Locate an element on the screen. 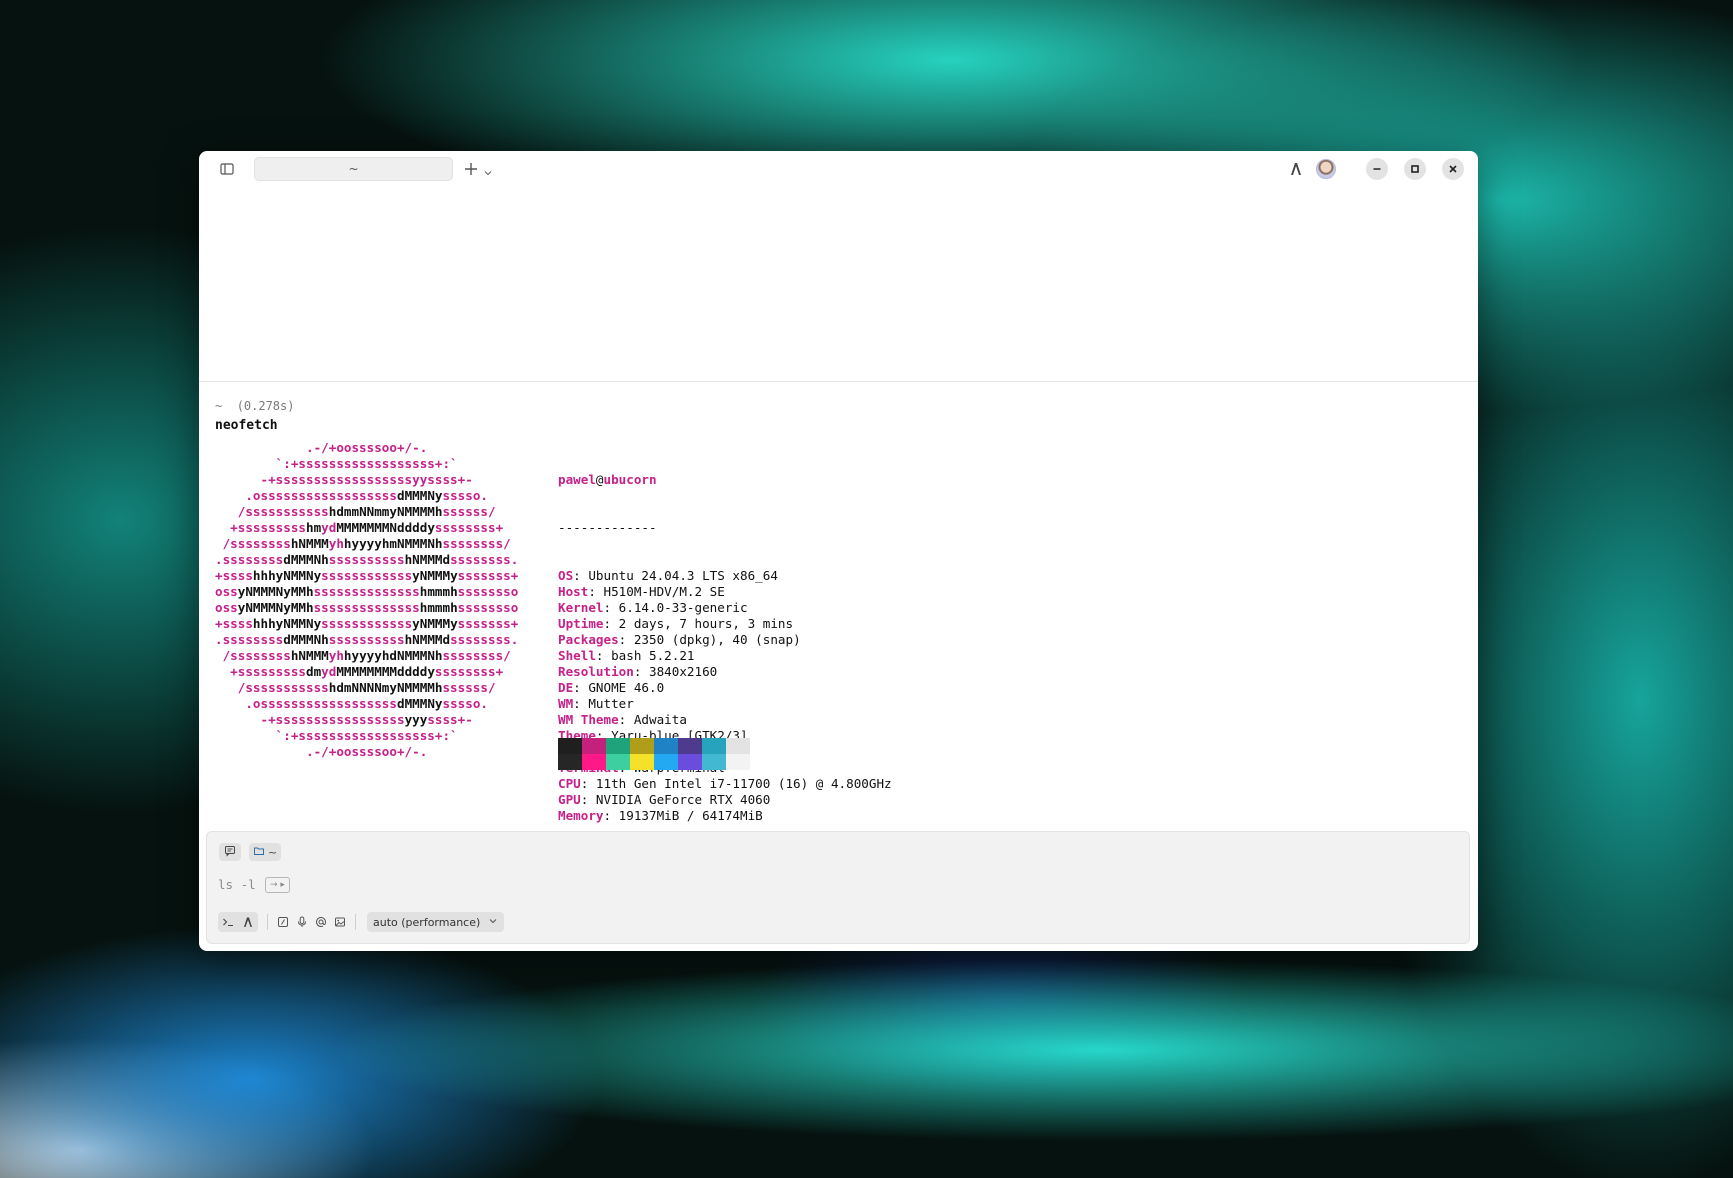  info-at: @ is located at coordinates (599, 479).